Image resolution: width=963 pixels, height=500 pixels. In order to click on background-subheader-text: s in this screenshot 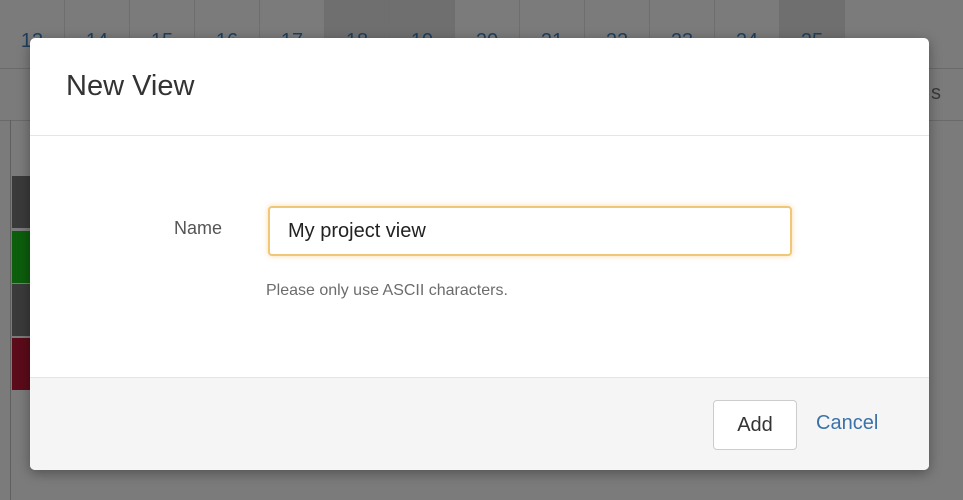, I will do `click(936, 93)`.